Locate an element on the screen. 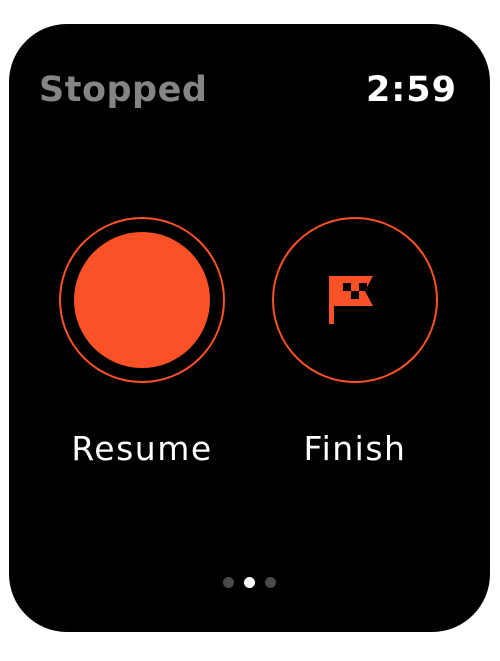  resume-button is located at coordinates (142, 300).